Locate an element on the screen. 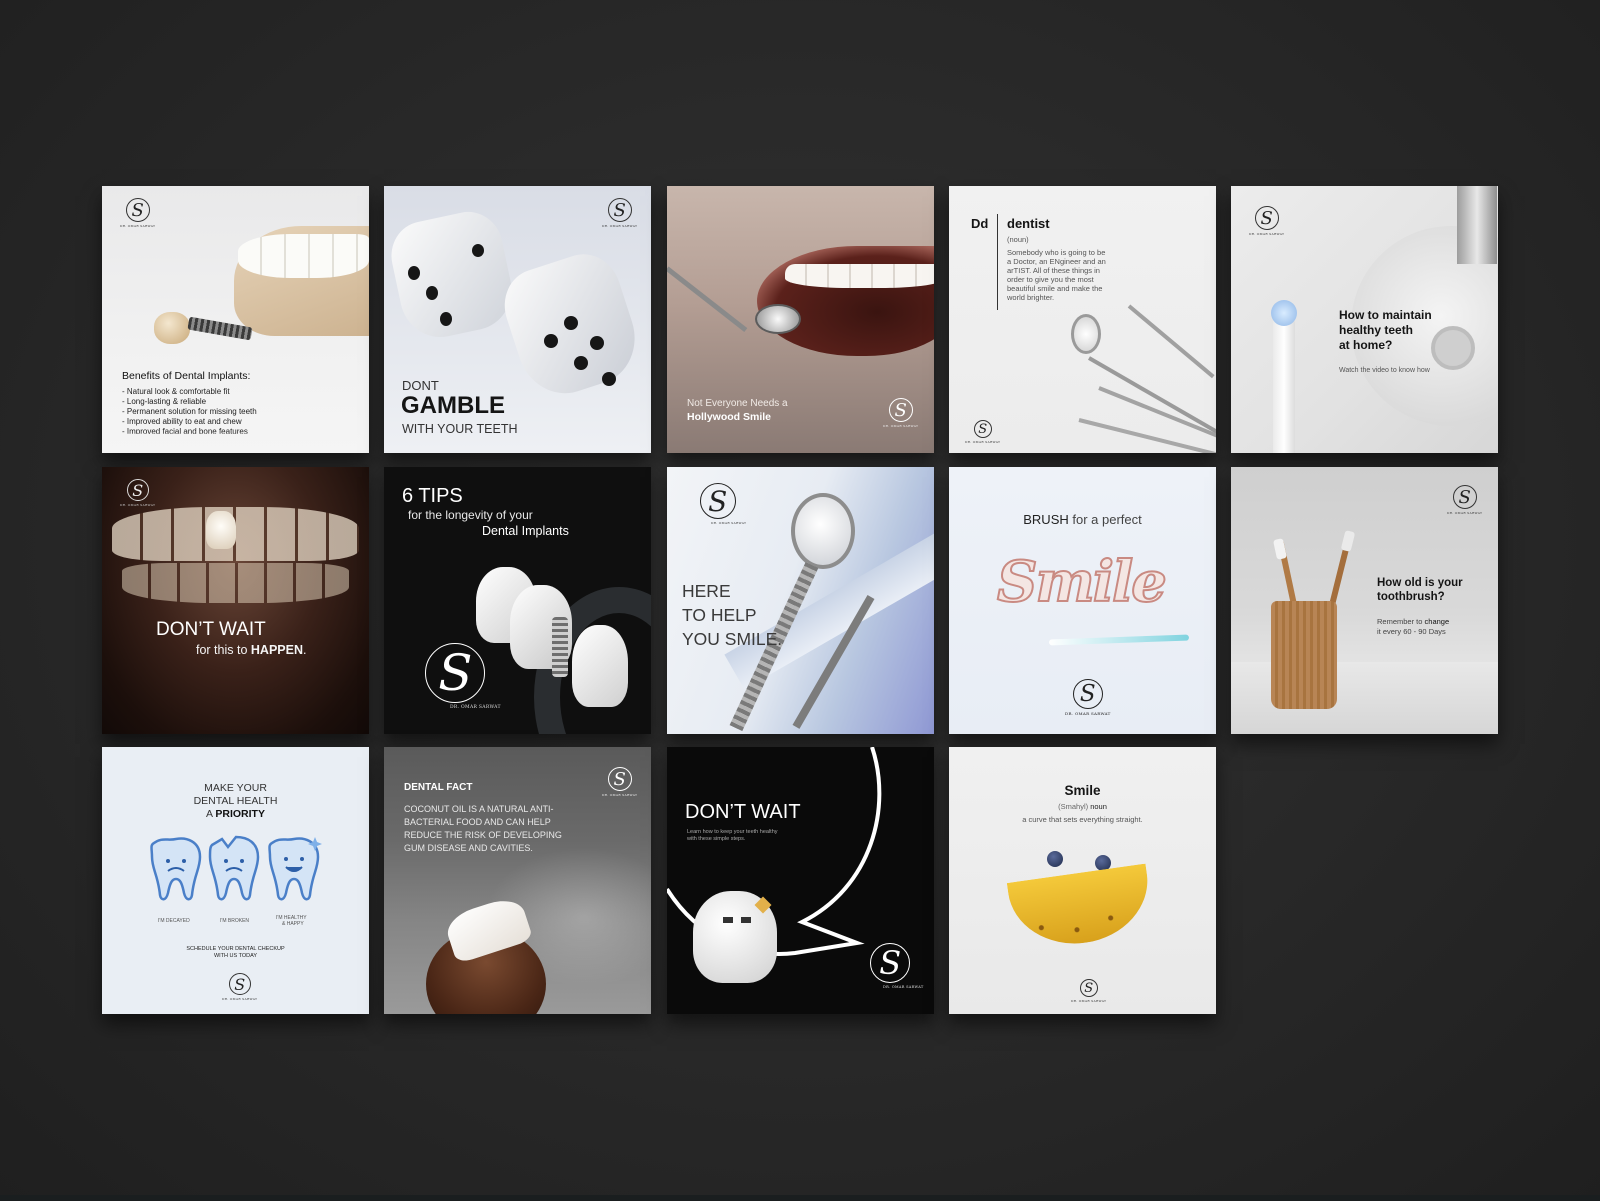  card-line-1: HERE is located at coordinates (706, 591).